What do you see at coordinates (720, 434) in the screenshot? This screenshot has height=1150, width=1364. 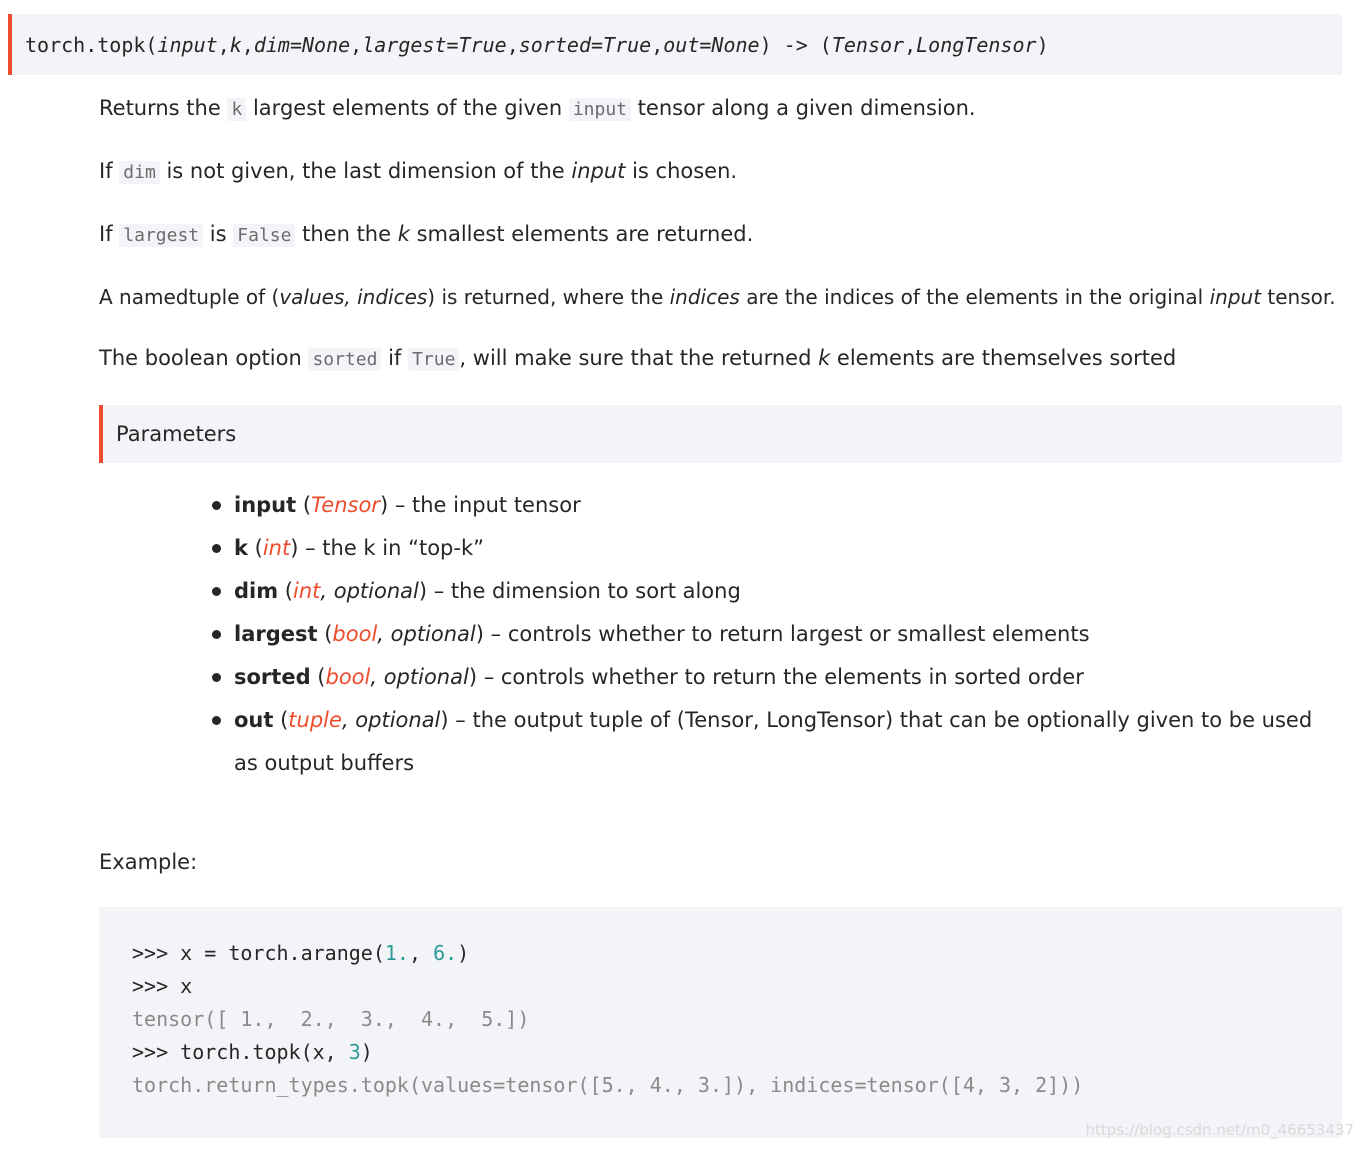 I see `parameters-heading: Parameters` at bounding box center [720, 434].